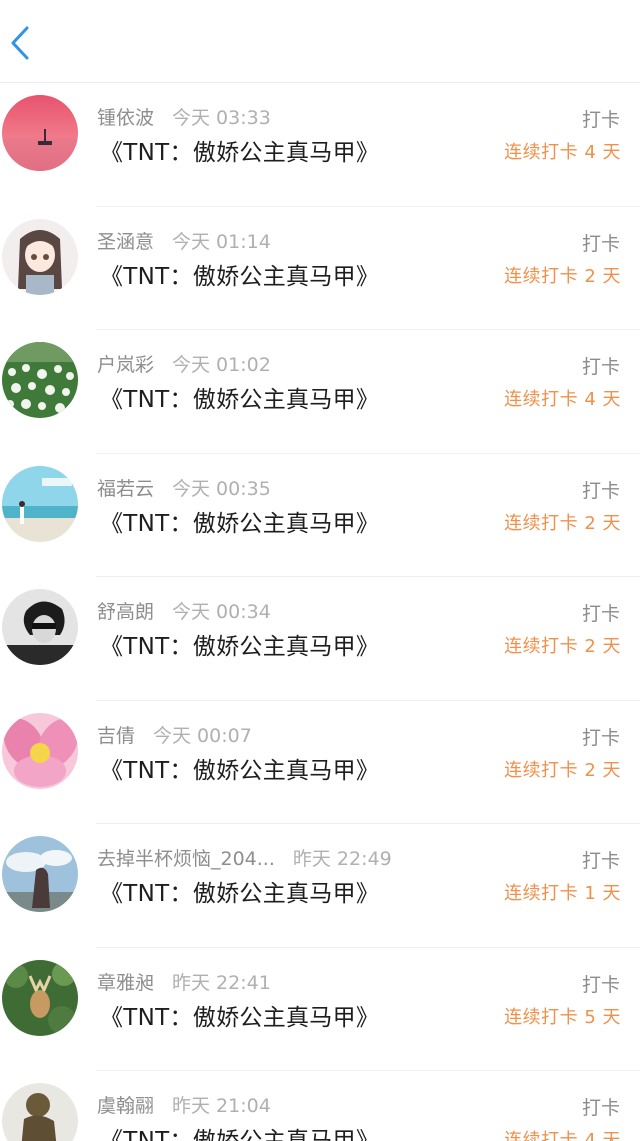 The width and height of the screenshot is (640, 1141). Describe the element at coordinates (125, 1106) in the screenshot. I see `user-name: 虞翰翮` at that location.